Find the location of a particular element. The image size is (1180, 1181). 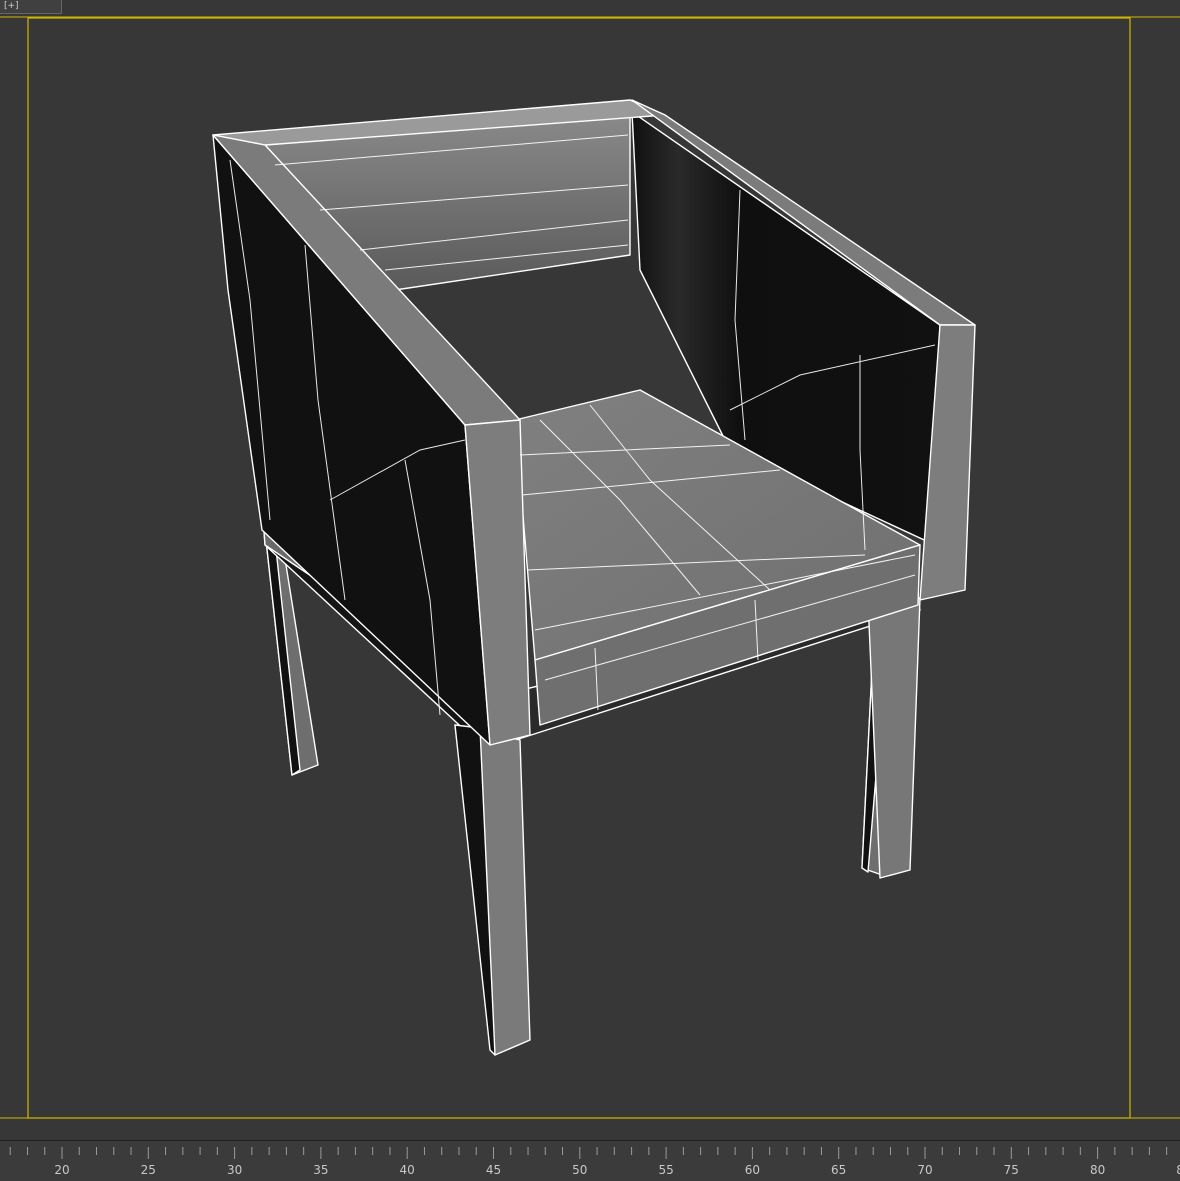

ruler-tick-label: 30 is located at coordinates (234, 1170).